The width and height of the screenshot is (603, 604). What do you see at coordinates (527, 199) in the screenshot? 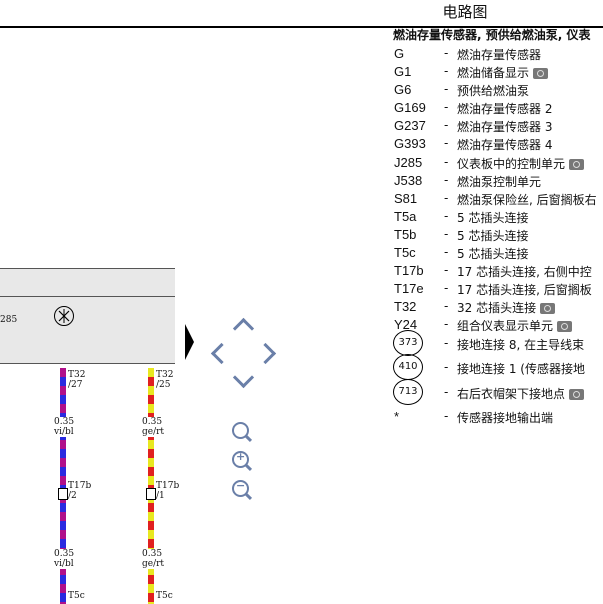
I see `legend-desc: 燃油泵保险丝, 后窗搁板右` at bounding box center [527, 199].